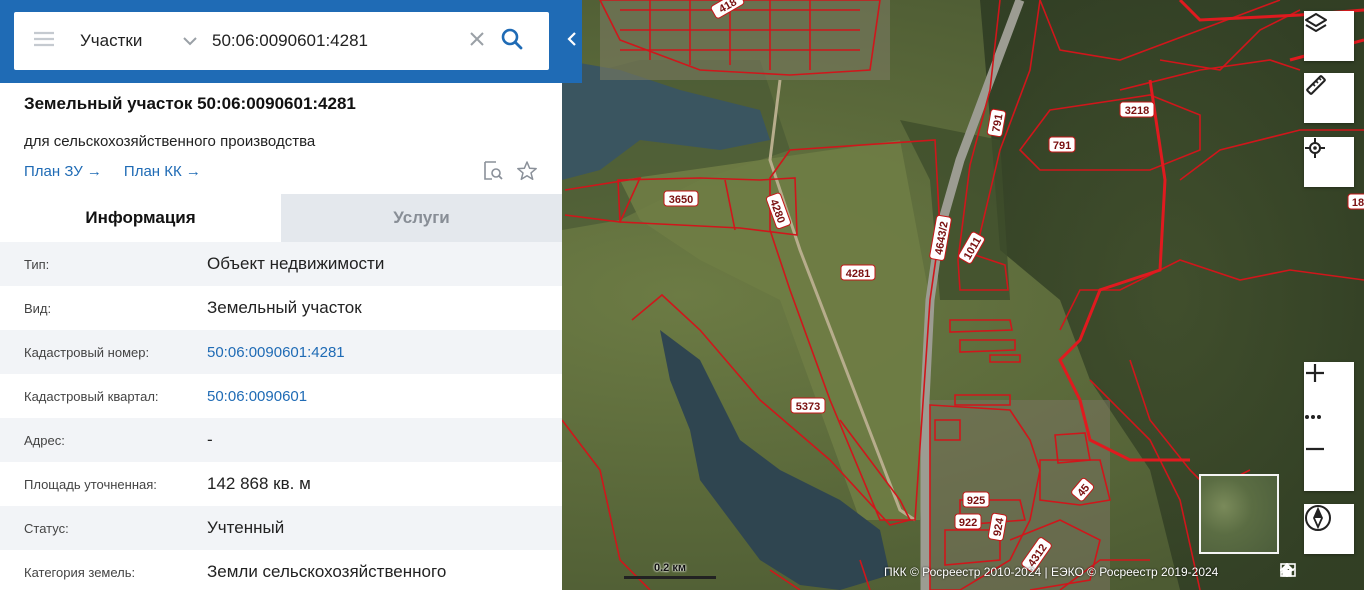  Describe the element at coordinates (327, 571) in the screenshot. I see `info-value: Земли сельскохозяйственного` at that location.